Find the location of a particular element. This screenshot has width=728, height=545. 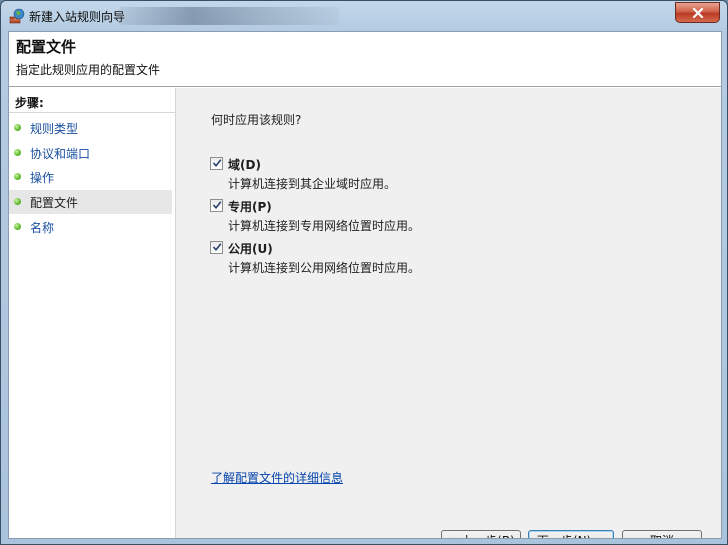

window-title: 新建入站规则向导 is located at coordinates (77, 17).